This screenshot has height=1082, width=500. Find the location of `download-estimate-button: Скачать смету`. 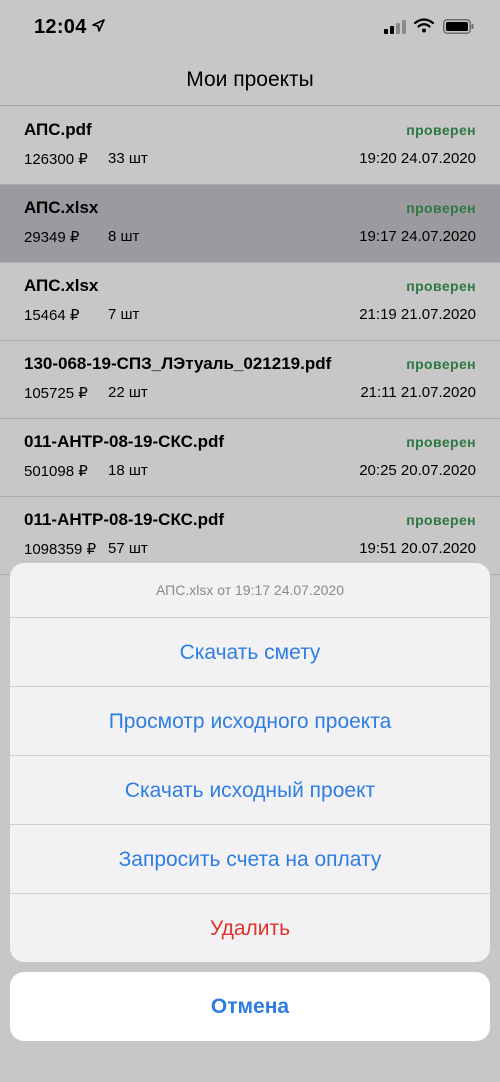

download-estimate-button: Скачать смету is located at coordinates (250, 652).